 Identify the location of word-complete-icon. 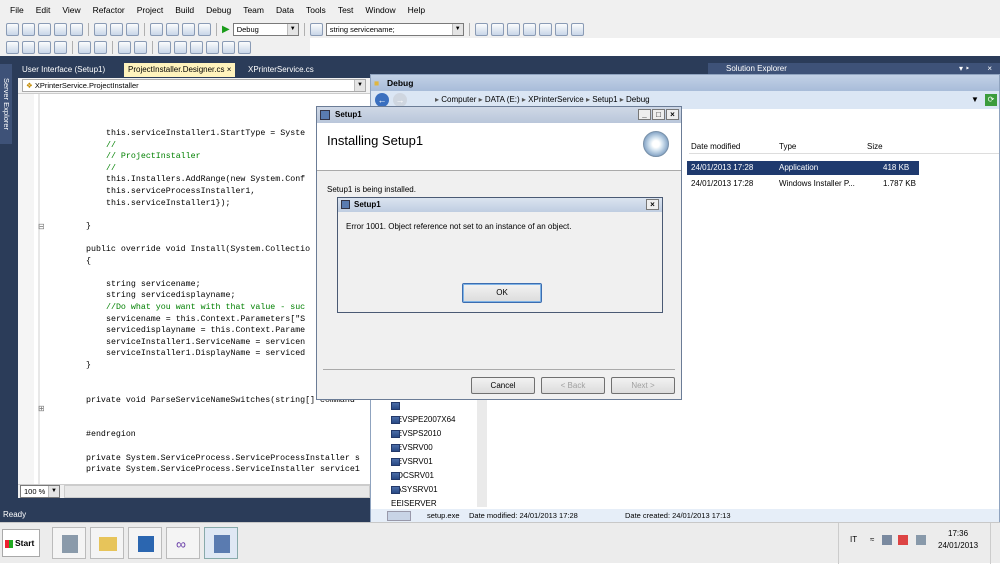
(60, 47).